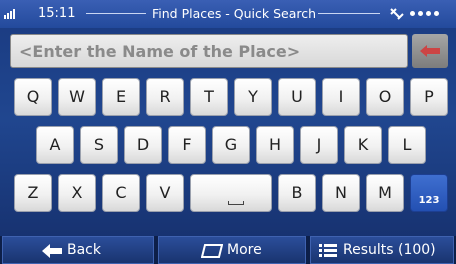 The width and height of the screenshot is (456, 264). What do you see at coordinates (319, 145) in the screenshot?
I see `key: J` at bounding box center [319, 145].